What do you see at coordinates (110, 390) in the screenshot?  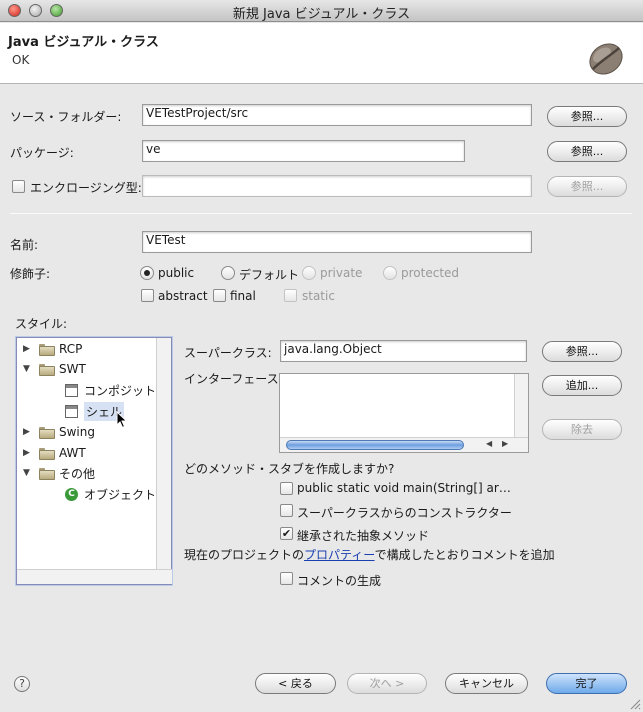 I see `tree-item-composite: コンポジット` at bounding box center [110, 390].